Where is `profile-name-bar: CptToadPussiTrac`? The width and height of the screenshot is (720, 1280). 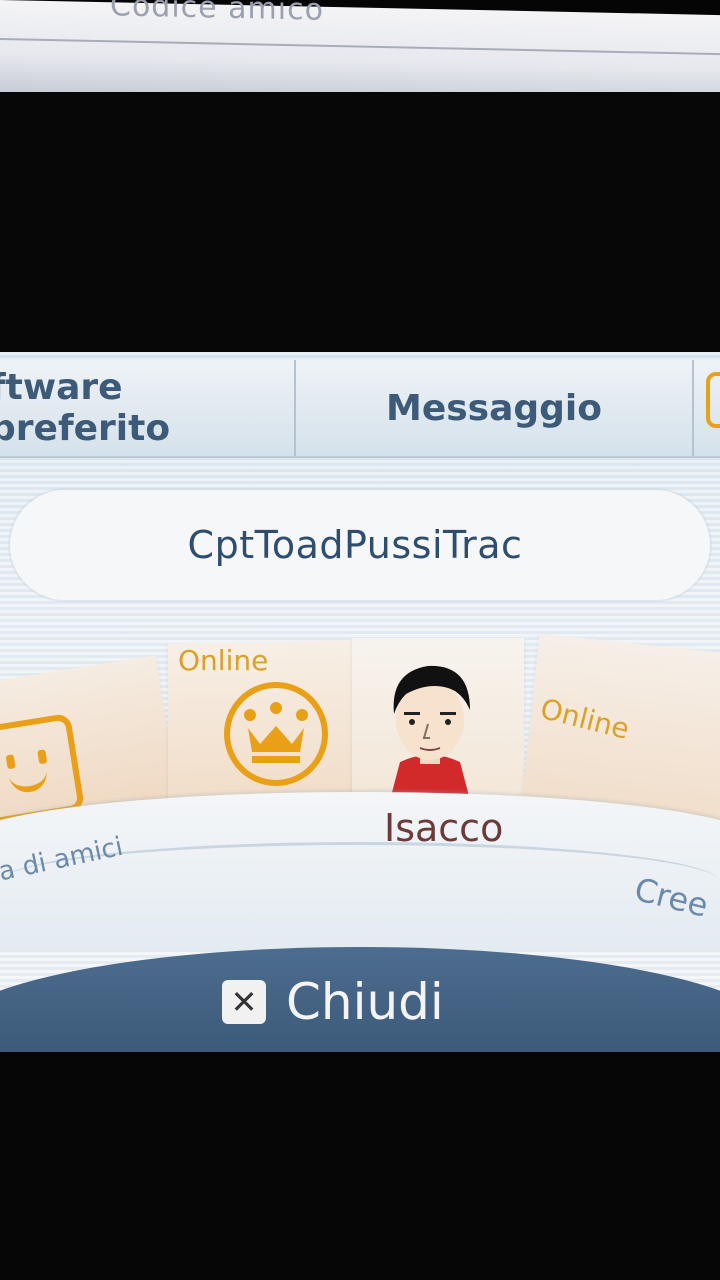
profile-name-bar: CptToadPussiTrac is located at coordinates (360, 545).